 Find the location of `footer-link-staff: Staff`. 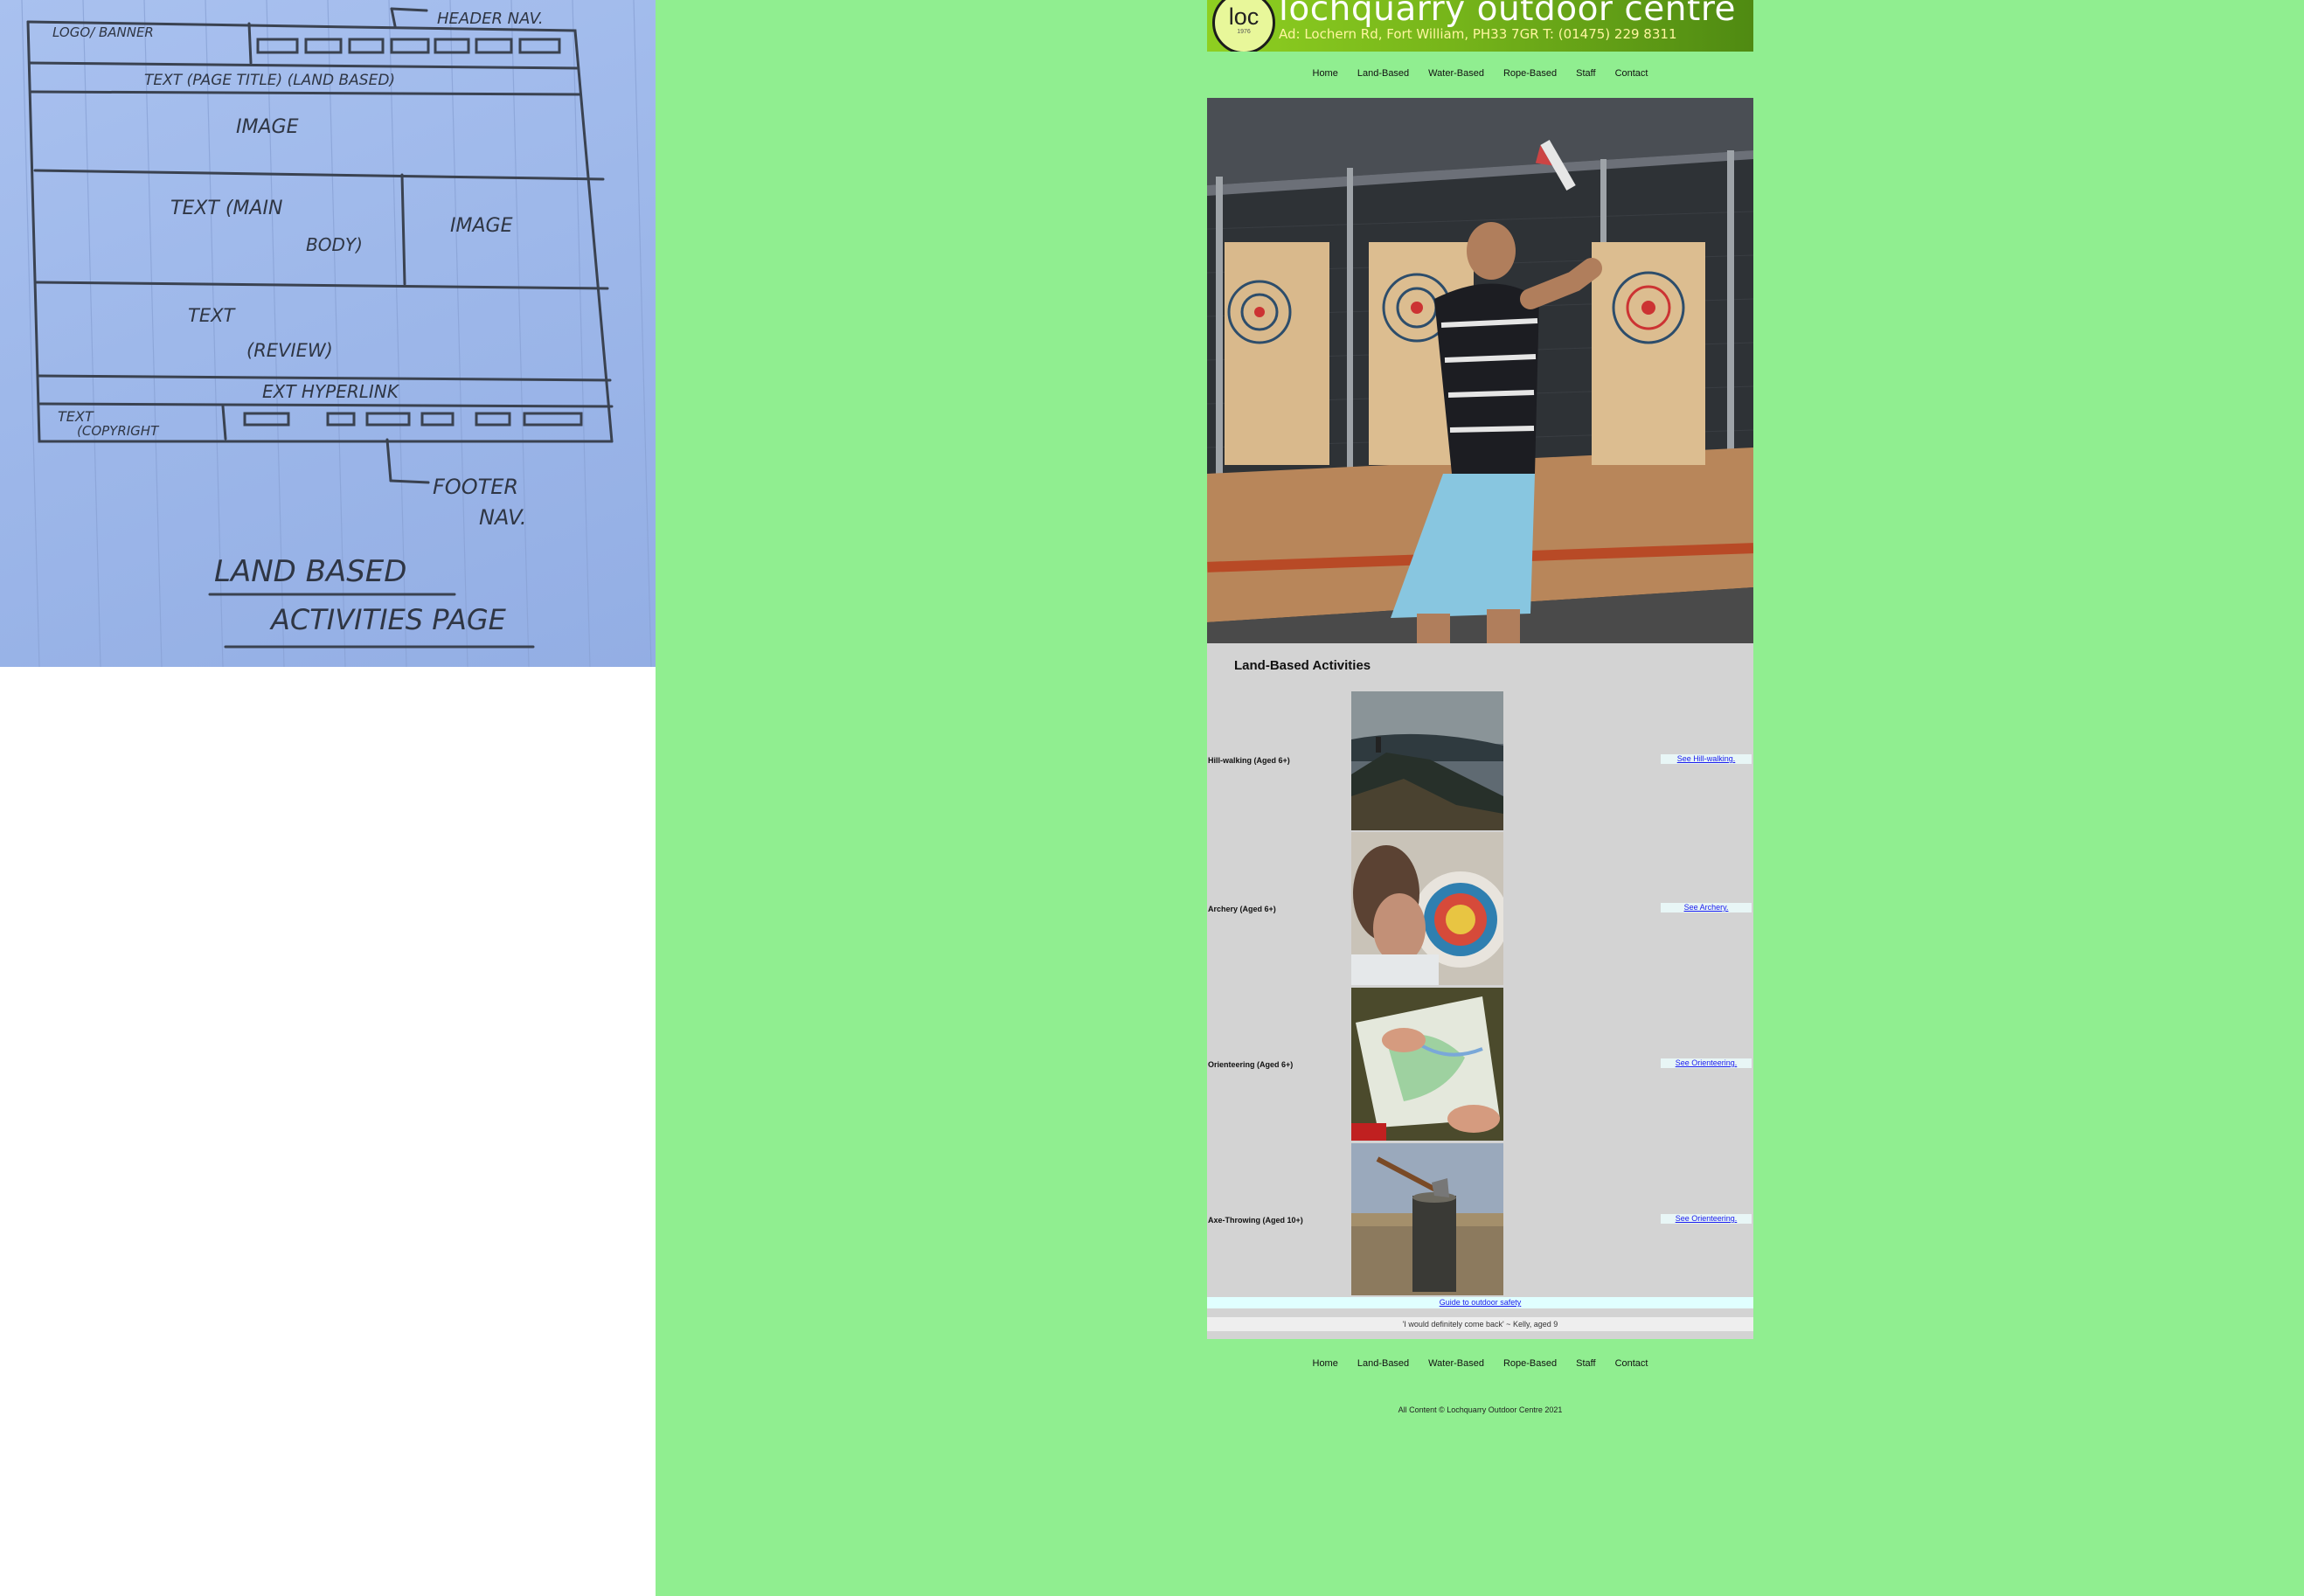

footer-link-staff: Staff is located at coordinates (1586, 1371).